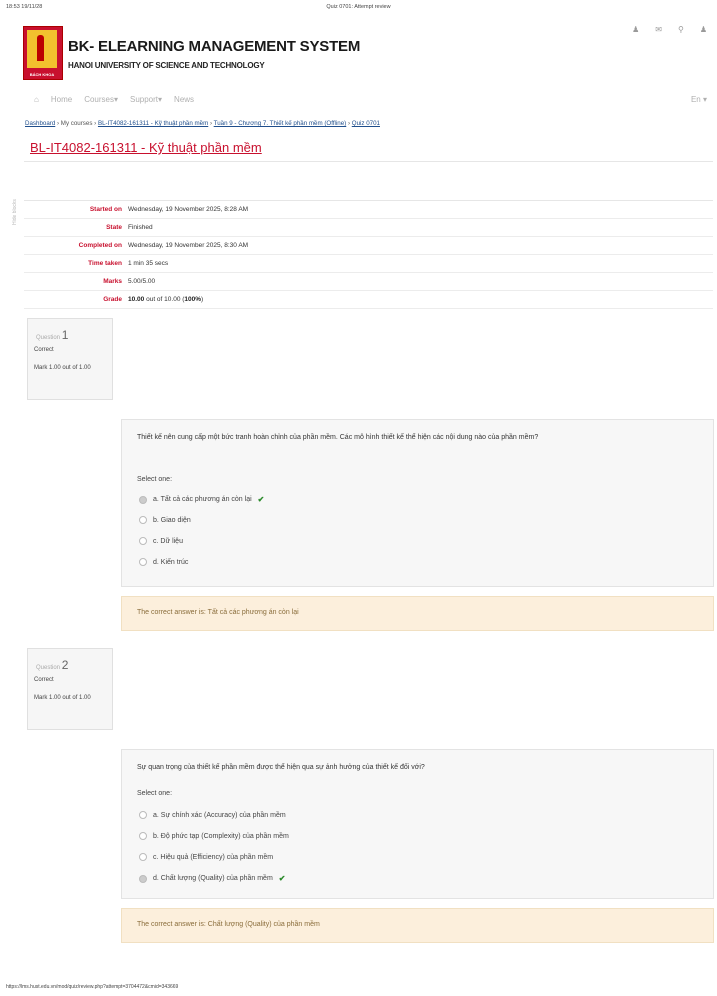 The image size is (717, 996). What do you see at coordinates (368, 264) in the screenshot?
I see `summary-row: Time taken 1 min 35 secs` at bounding box center [368, 264].